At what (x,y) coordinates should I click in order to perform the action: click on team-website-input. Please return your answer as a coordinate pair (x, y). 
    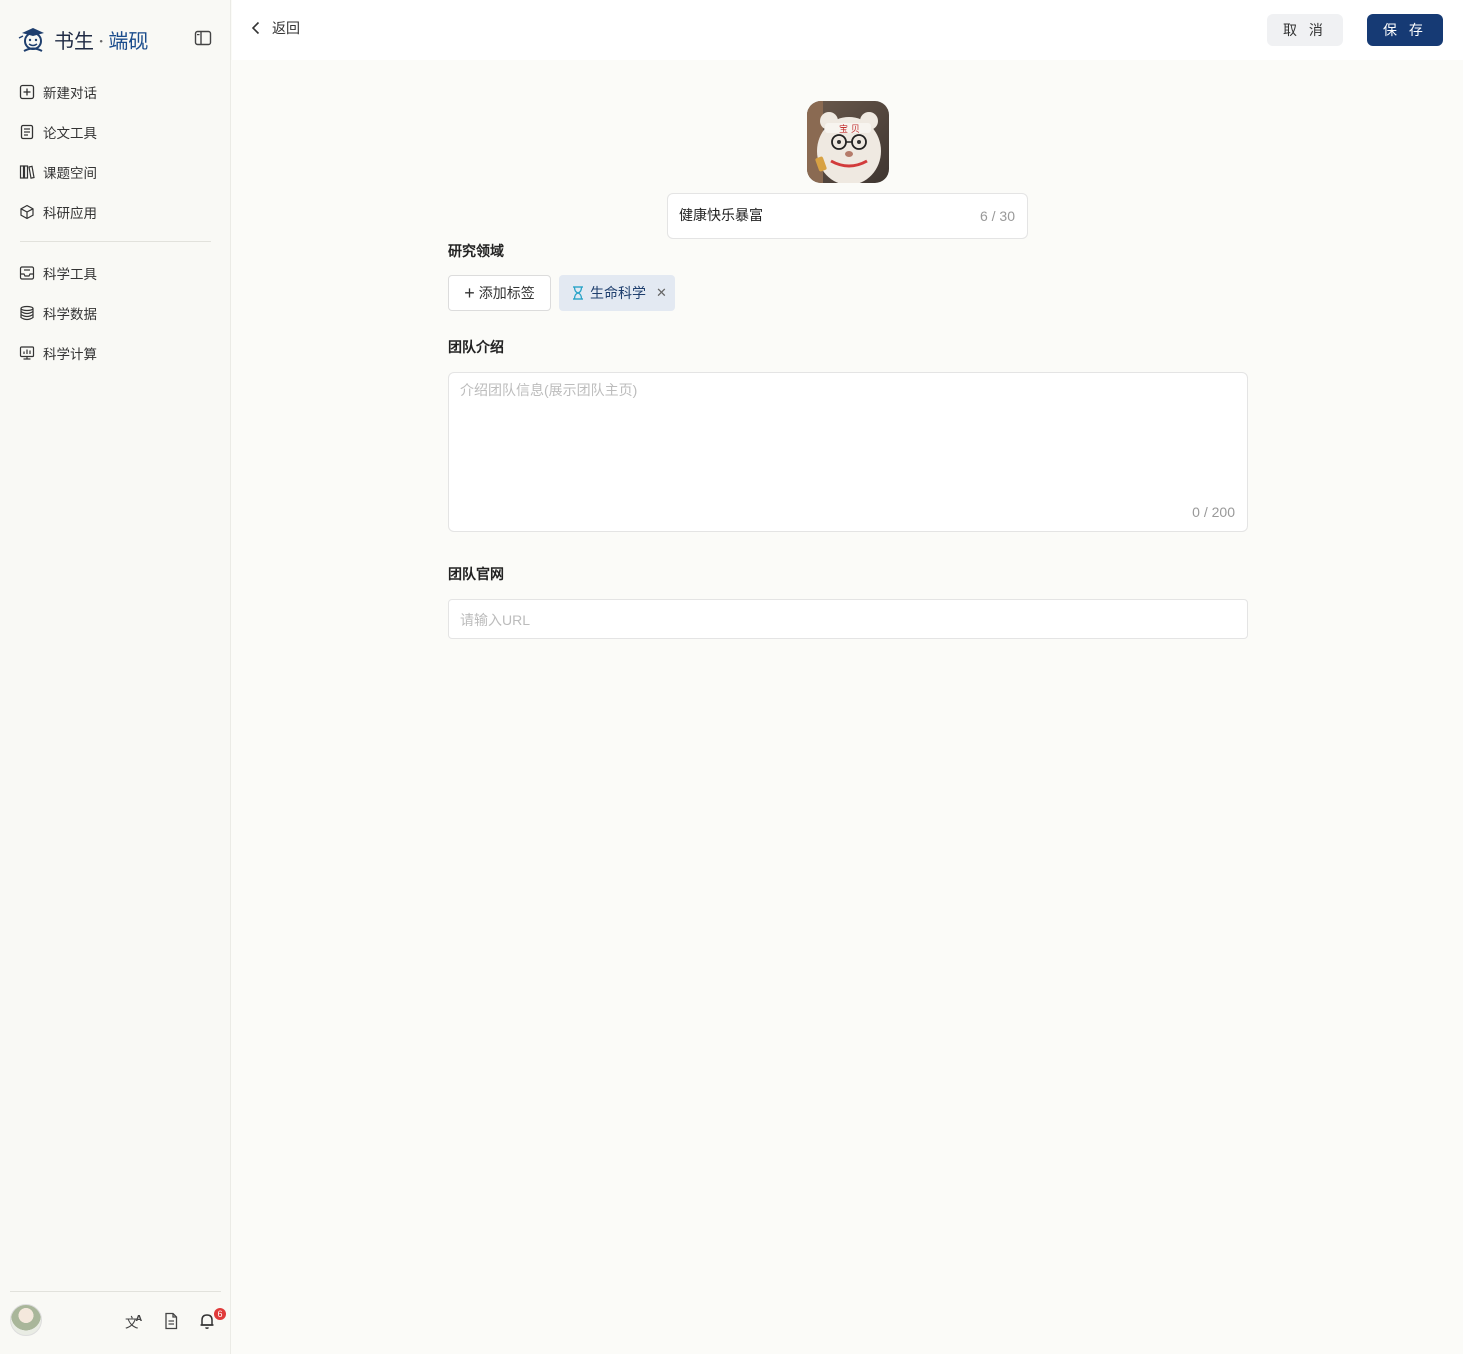
    Looking at the image, I should click on (845, 620).